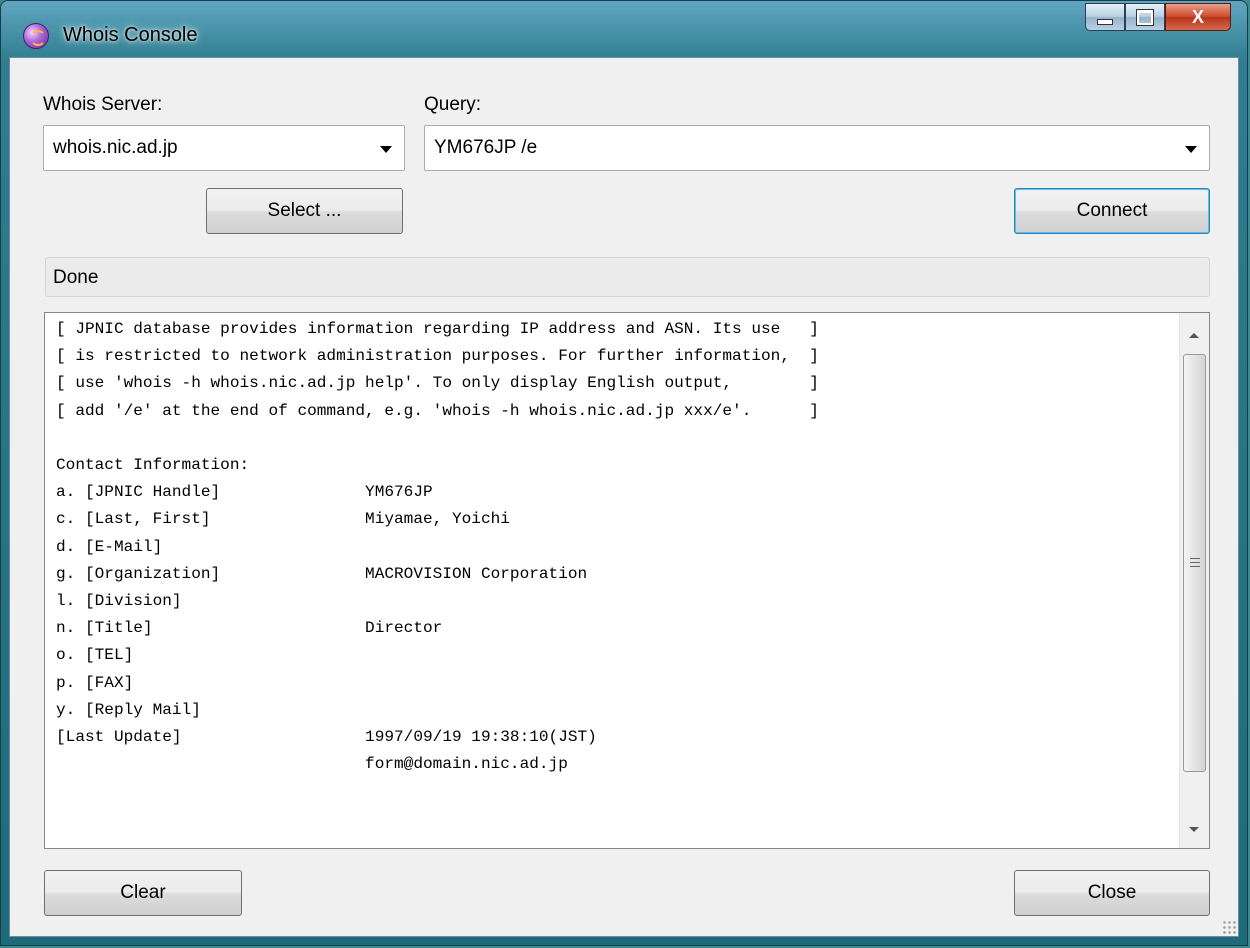 Image resolution: width=1250 pixels, height=948 pixels. I want to click on clear-button: Clear, so click(143, 893).